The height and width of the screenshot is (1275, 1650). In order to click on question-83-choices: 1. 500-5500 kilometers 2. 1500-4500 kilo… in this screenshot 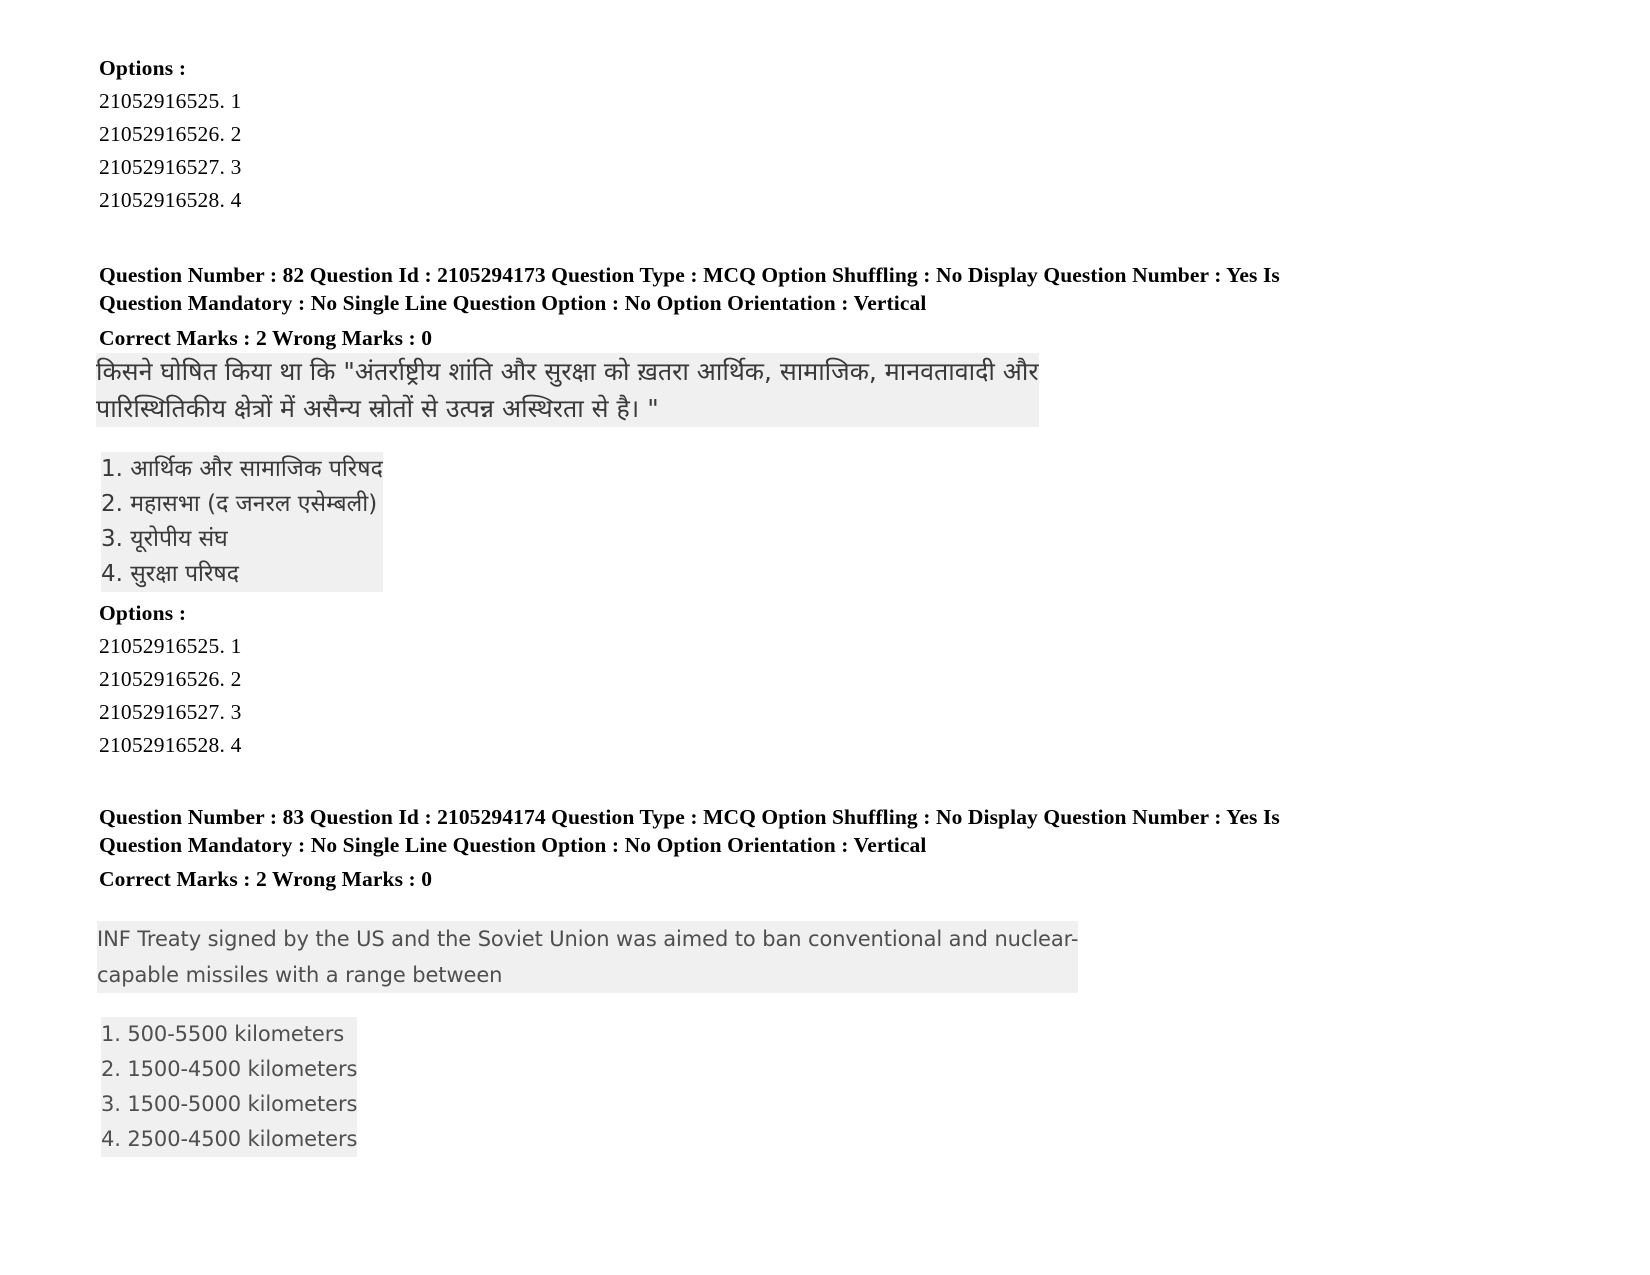, I will do `click(229, 1087)`.